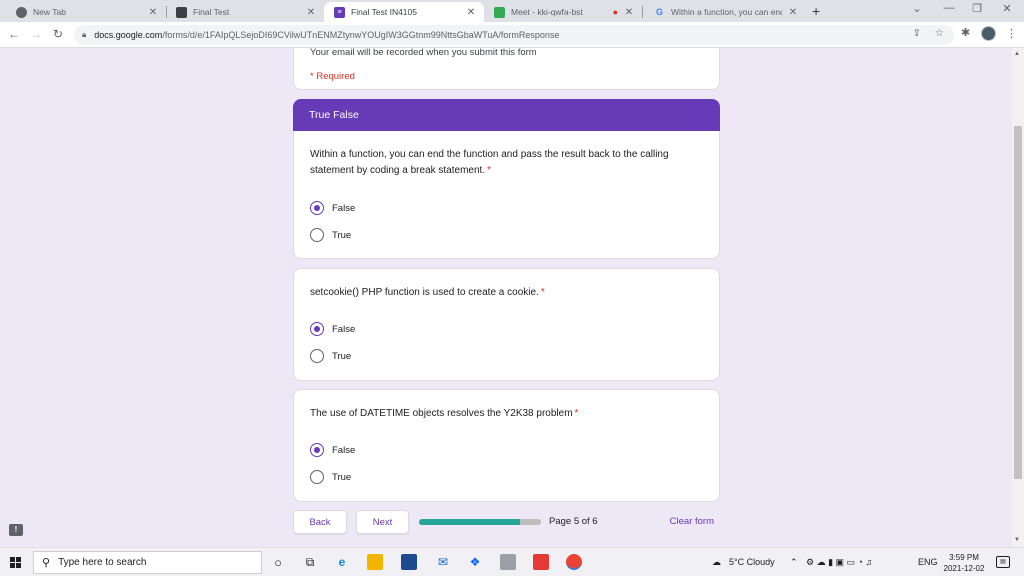 The width and height of the screenshot is (1024, 576). What do you see at coordinates (339, 12) in the screenshot?
I see `forms-icon: ≡` at bounding box center [339, 12].